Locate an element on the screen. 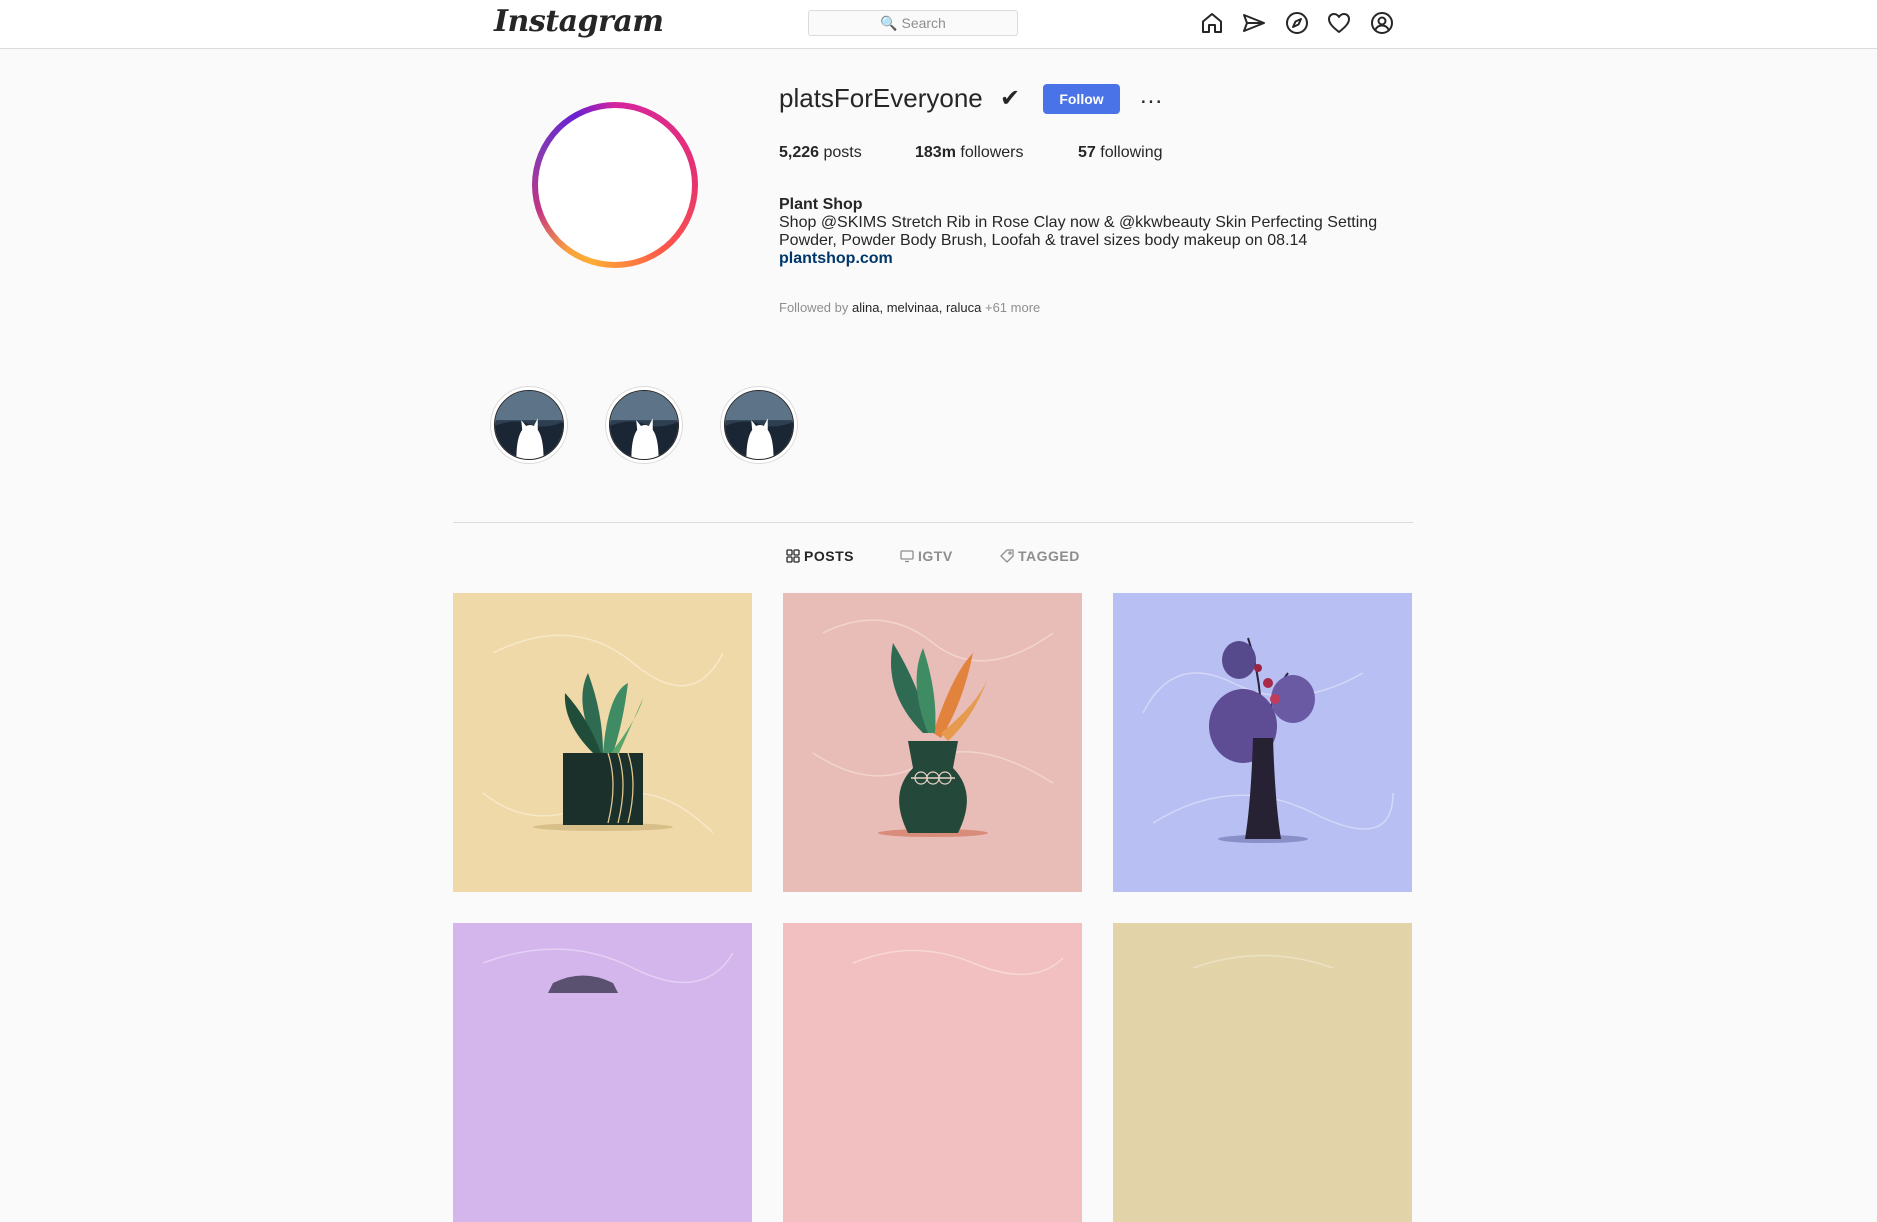  followers-count-stat: 183m followers is located at coordinates (969, 153).